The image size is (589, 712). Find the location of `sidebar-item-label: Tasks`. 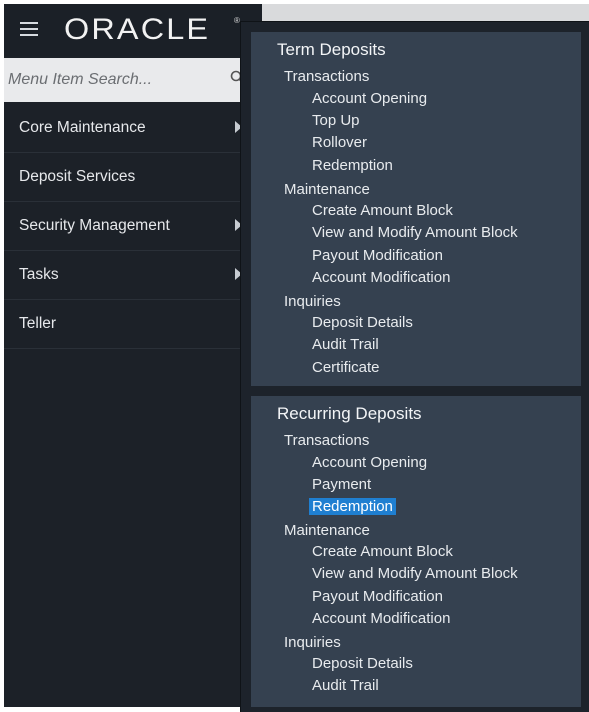

sidebar-item-label: Tasks is located at coordinates (39, 274).